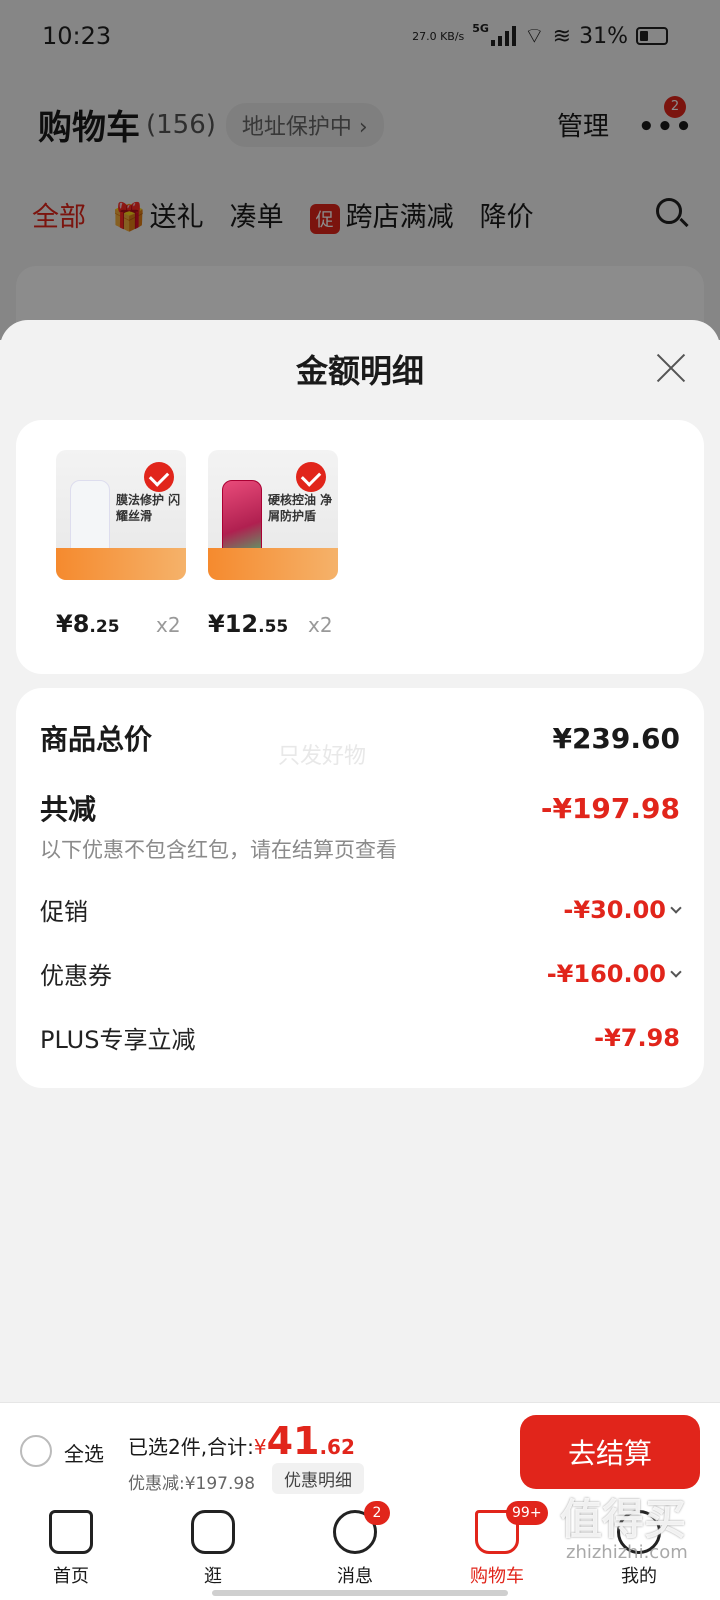  What do you see at coordinates (218, 850) in the screenshot?
I see `discount-note: 以下优惠不包含红包，请在结算页查看` at bounding box center [218, 850].